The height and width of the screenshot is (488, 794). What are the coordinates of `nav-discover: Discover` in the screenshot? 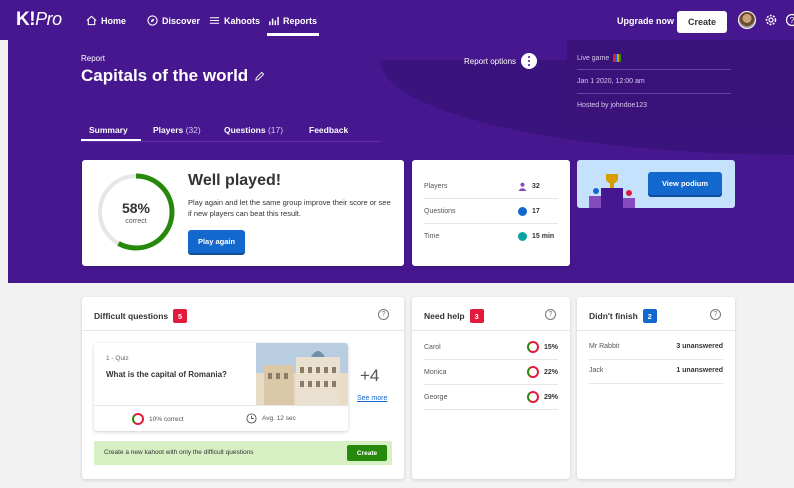 It's located at (173, 20).